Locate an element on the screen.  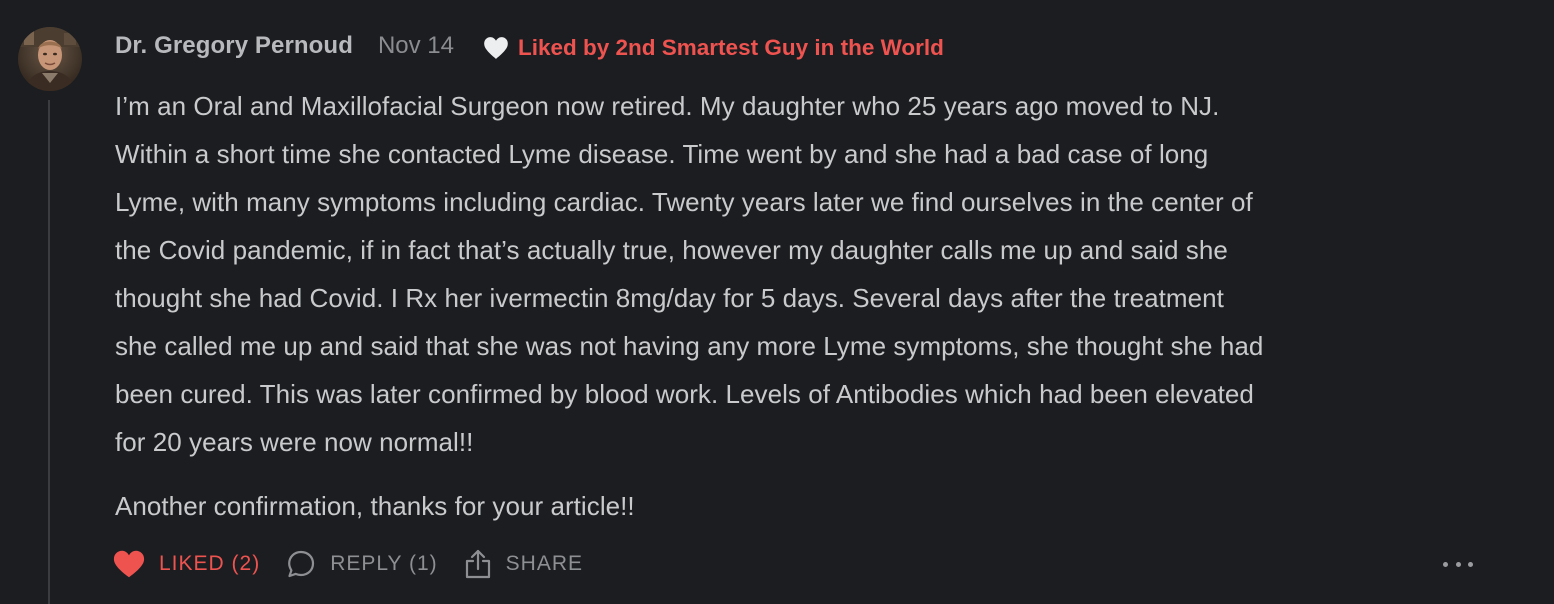
more-horizontal-icon is located at coordinates (1458, 564).